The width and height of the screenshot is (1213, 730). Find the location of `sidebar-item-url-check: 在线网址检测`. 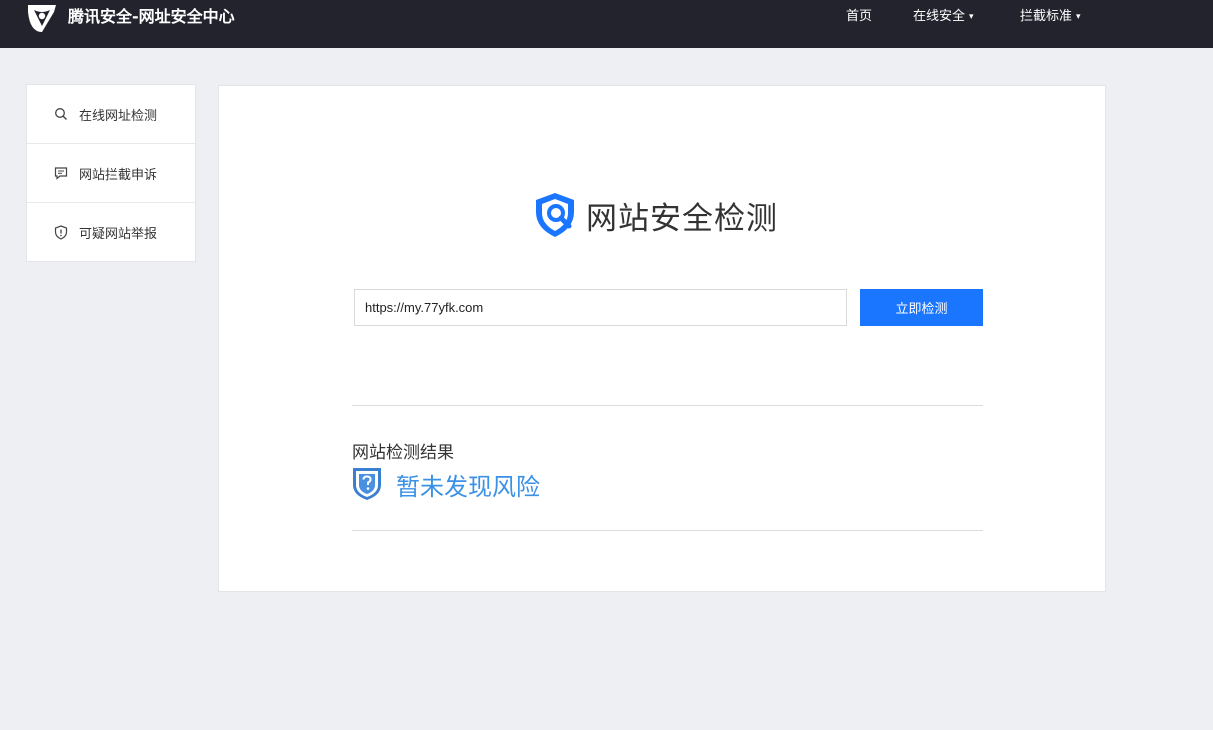

sidebar-item-url-check: 在线网址检测 is located at coordinates (111, 114).